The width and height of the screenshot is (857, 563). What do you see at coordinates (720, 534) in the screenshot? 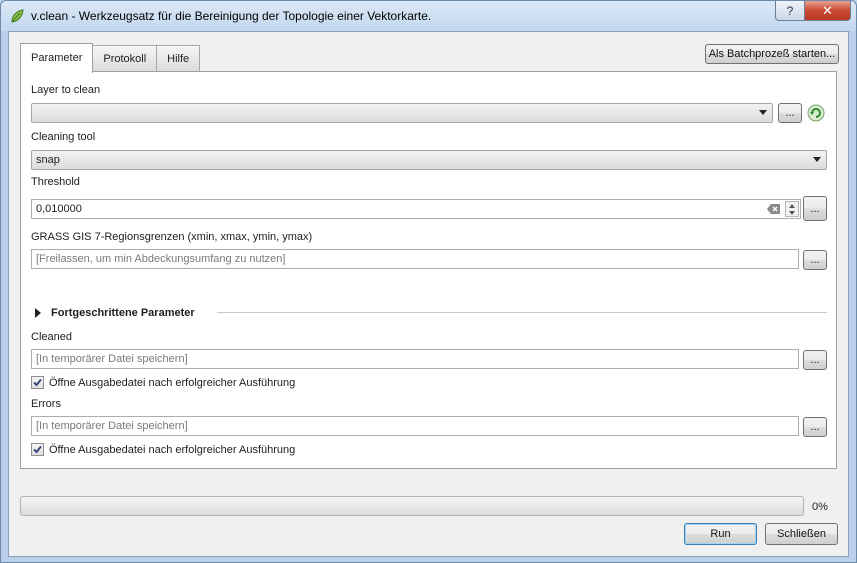
I see `run-button: Run` at bounding box center [720, 534].